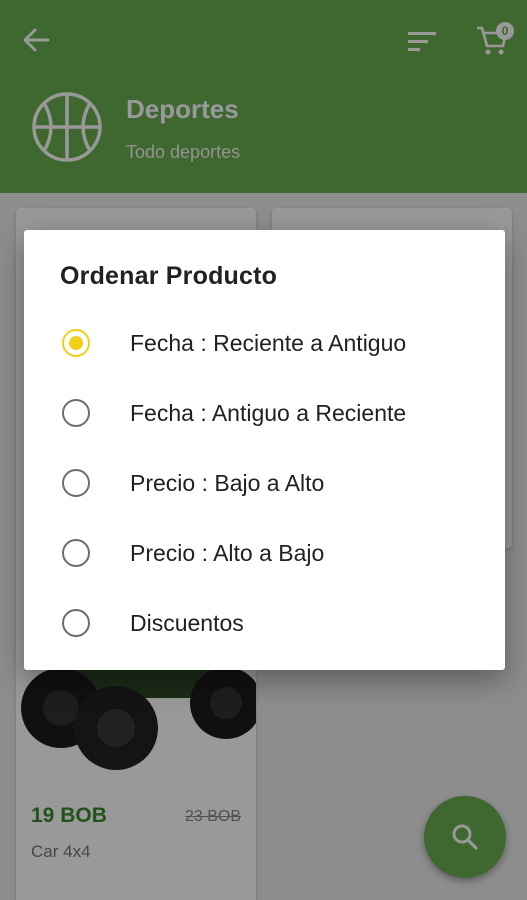 This screenshot has height=900, width=527. Describe the element at coordinates (187, 623) in the screenshot. I see `sort-option-label: Discuentos` at that location.